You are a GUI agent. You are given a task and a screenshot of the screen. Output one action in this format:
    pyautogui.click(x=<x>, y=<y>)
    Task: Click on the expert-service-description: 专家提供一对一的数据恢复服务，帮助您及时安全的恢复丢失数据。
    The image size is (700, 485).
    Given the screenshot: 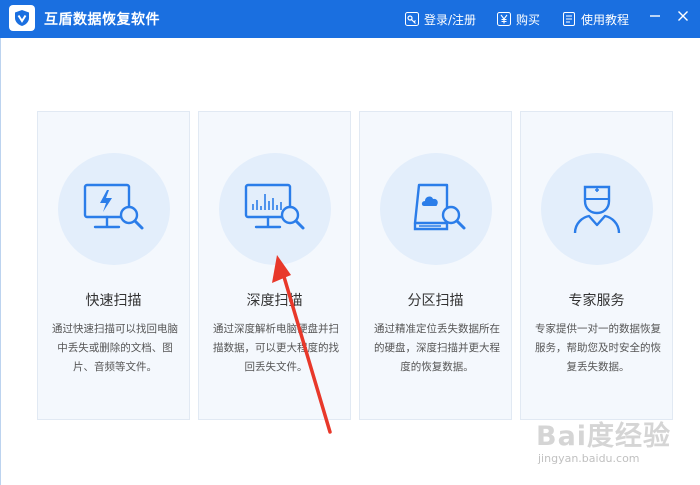 What is the action you would take?
    pyautogui.click(x=598, y=348)
    